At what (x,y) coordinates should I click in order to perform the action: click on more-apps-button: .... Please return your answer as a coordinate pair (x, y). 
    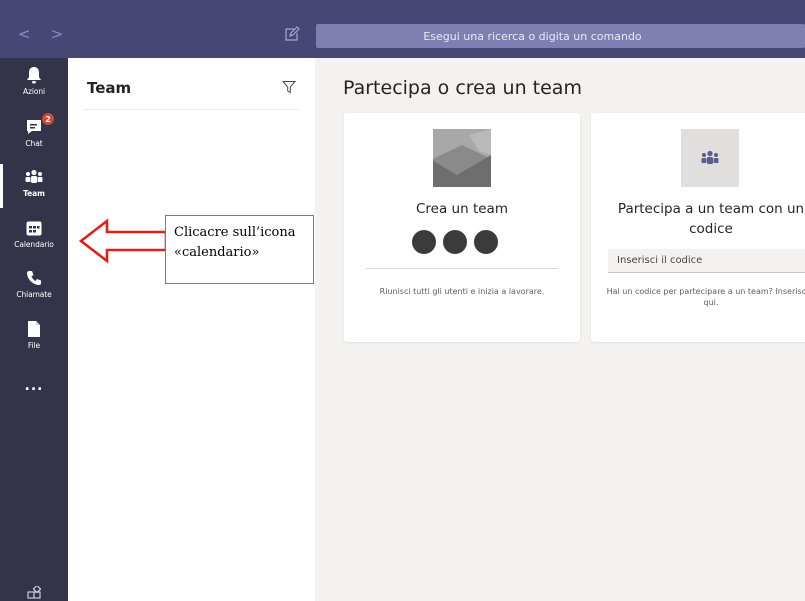
    Looking at the image, I should click on (34, 386).